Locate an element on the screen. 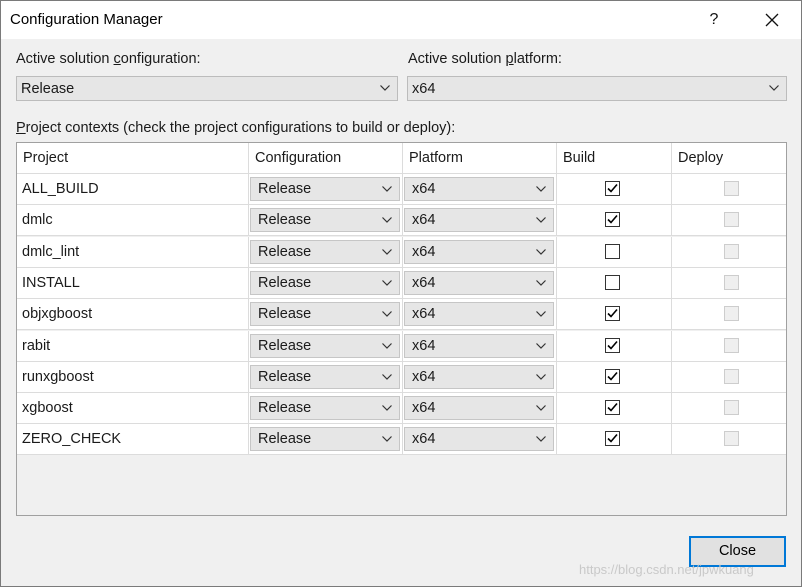  column-header-project: Project is located at coordinates (133, 158).